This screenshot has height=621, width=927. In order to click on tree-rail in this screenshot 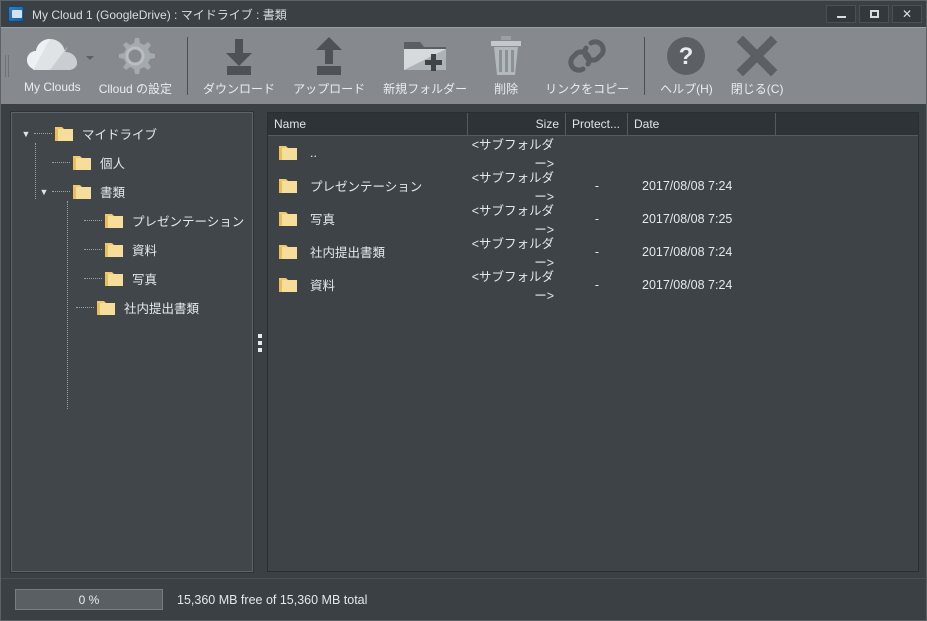, I will do `click(35, 171)`.